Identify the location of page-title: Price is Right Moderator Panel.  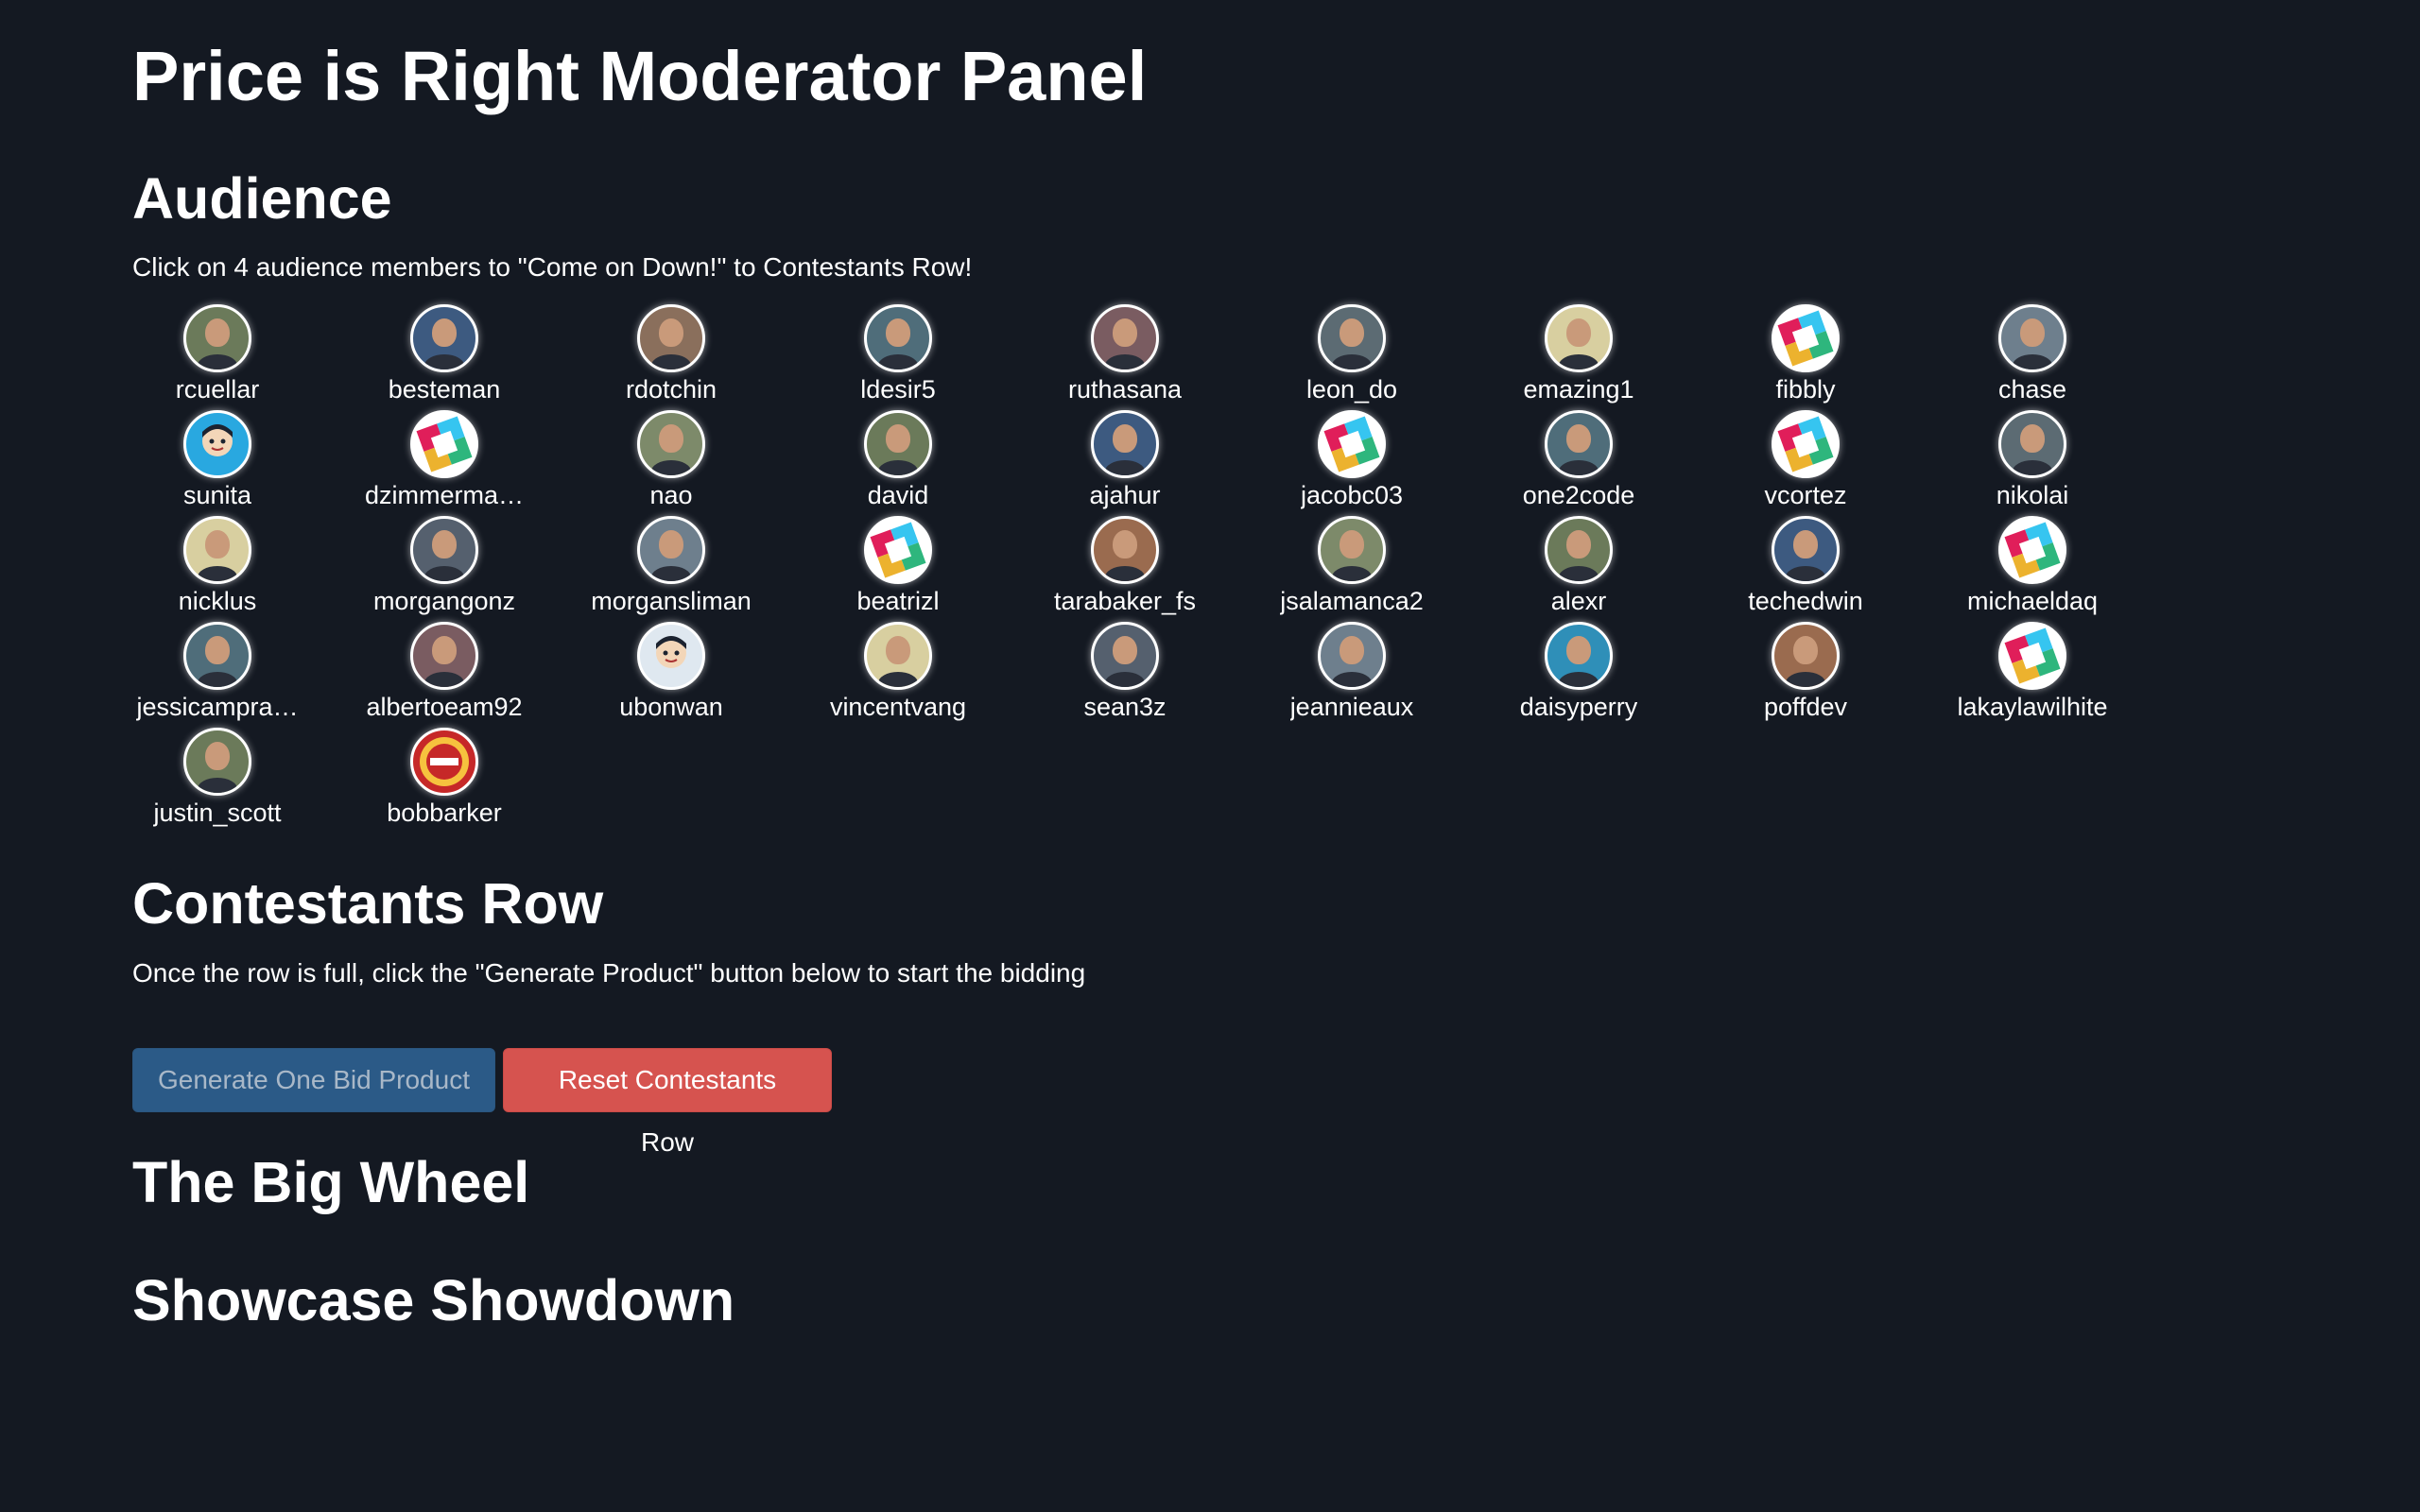
(640, 76).